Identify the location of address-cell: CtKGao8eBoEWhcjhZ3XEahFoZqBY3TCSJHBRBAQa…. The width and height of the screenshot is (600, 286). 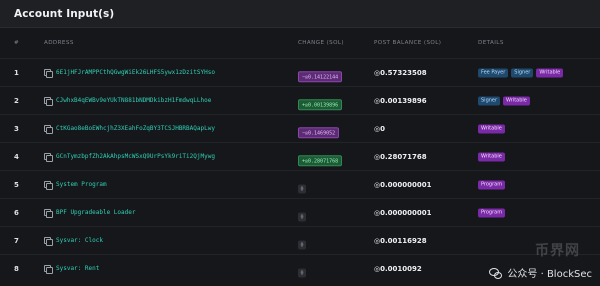
(129, 129).